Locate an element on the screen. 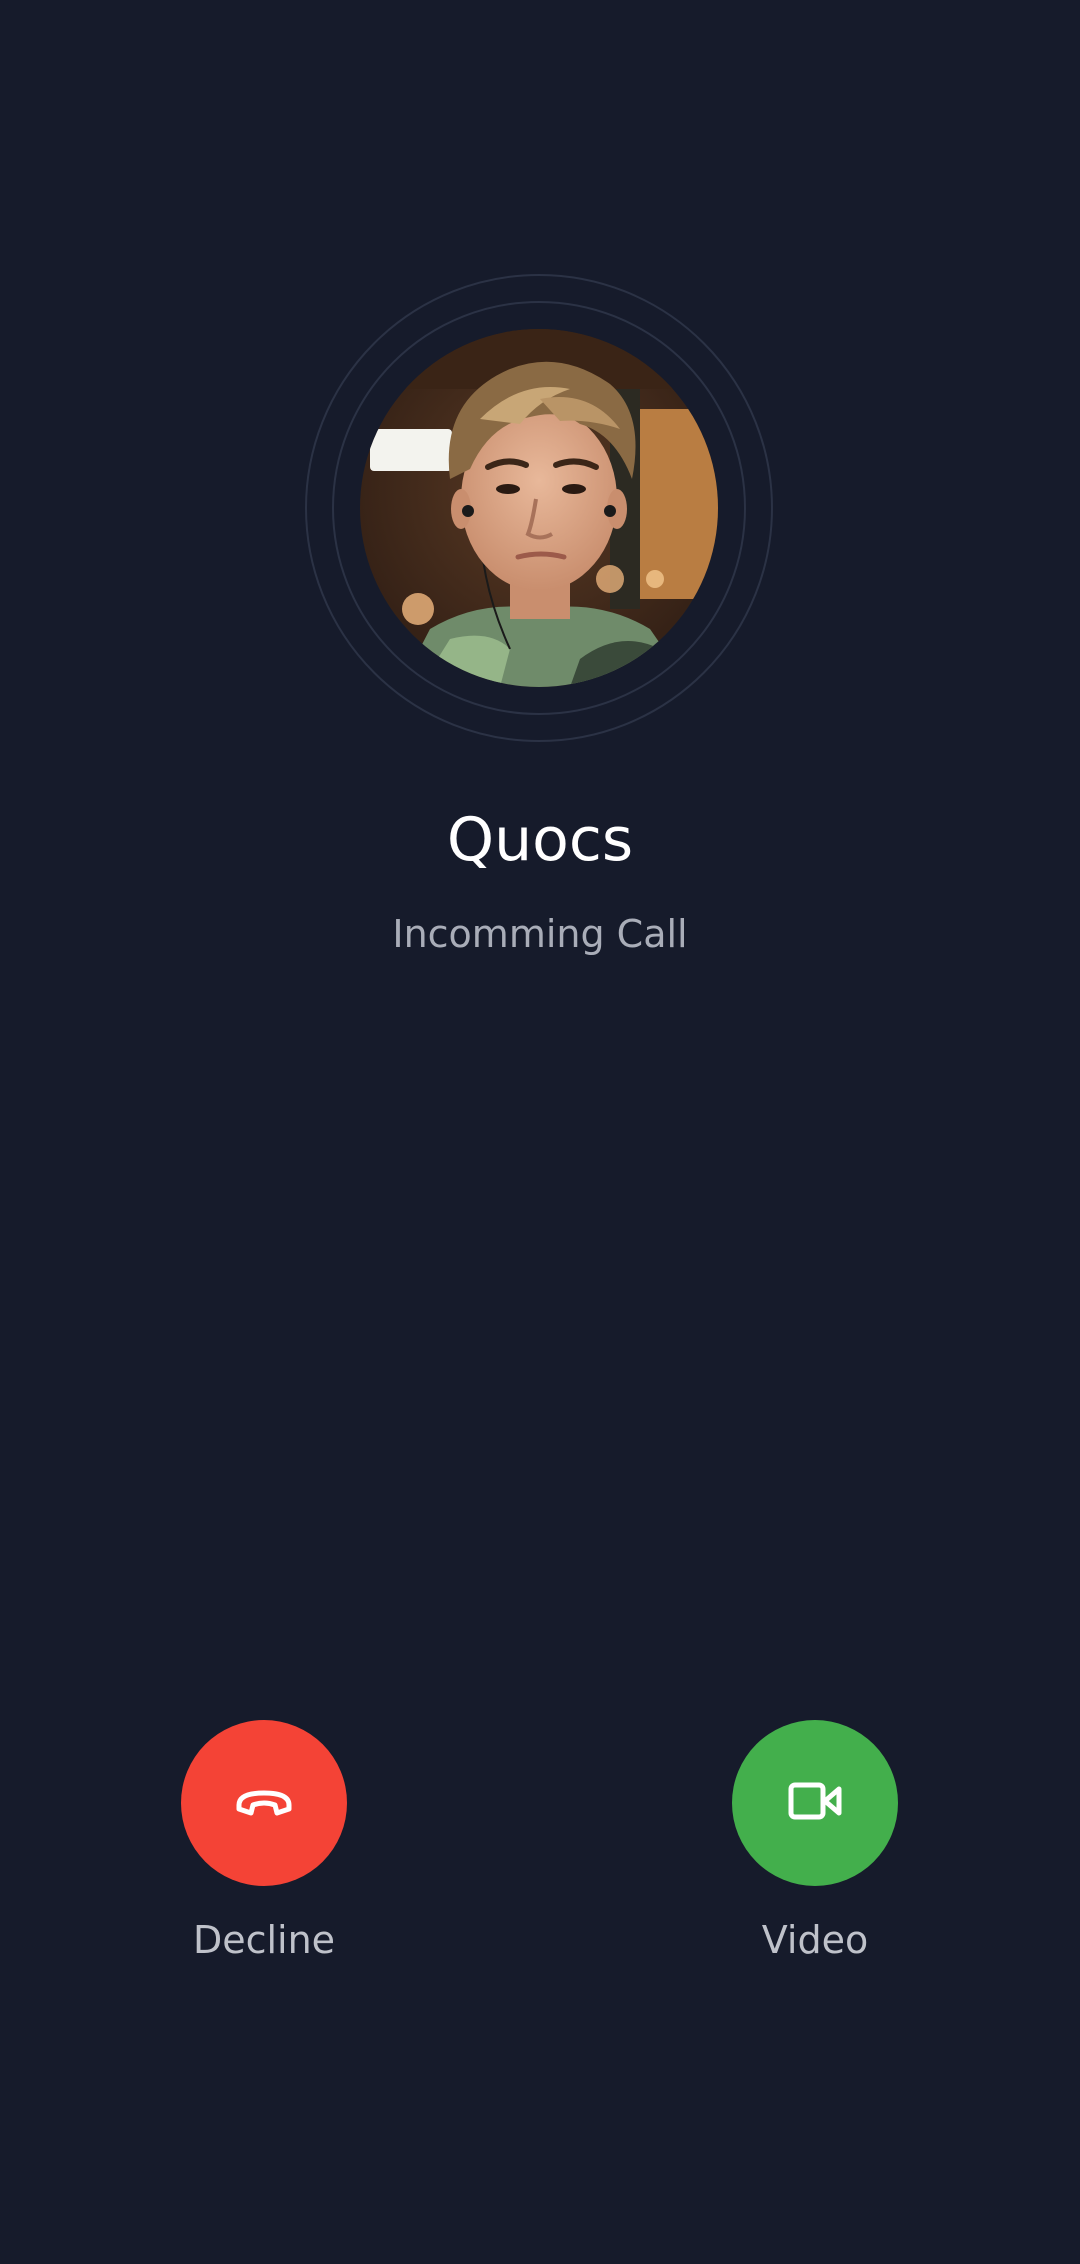  decline-button is located at coordinates (264, 1803).